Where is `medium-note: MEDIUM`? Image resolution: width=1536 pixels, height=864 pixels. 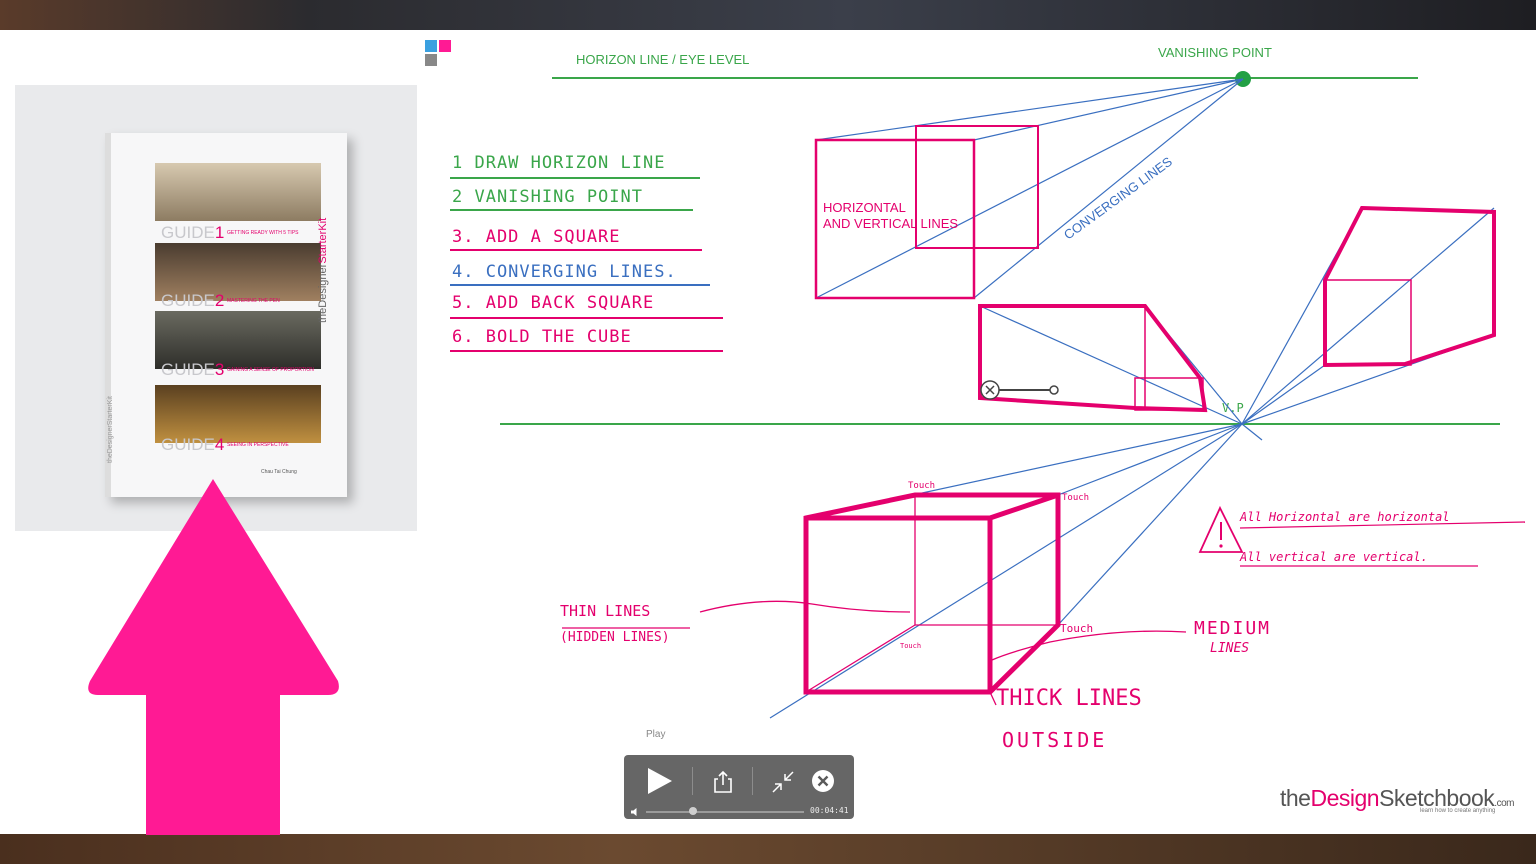 medium-note: MEDIUM is located at coordinates (1233, 628).